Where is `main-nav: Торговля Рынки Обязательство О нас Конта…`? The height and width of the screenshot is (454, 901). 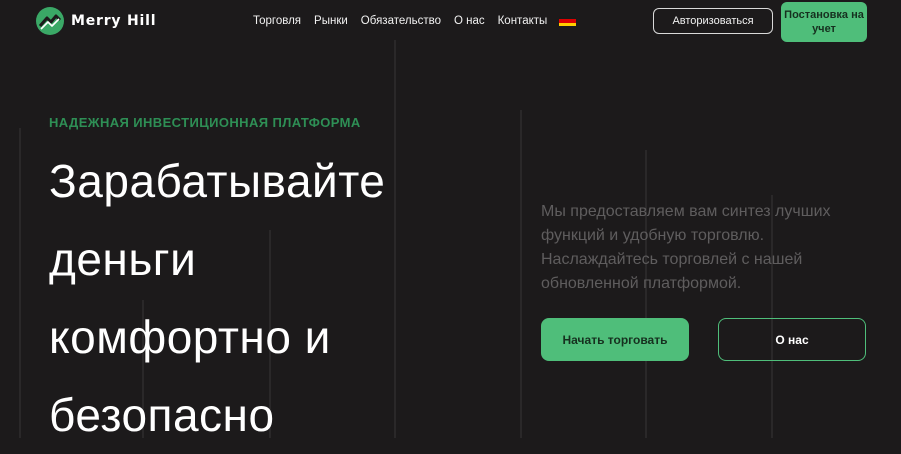 main-nav: Торговля Рынки Обязательство О нас Конта… is located at coordinates (415, 21).